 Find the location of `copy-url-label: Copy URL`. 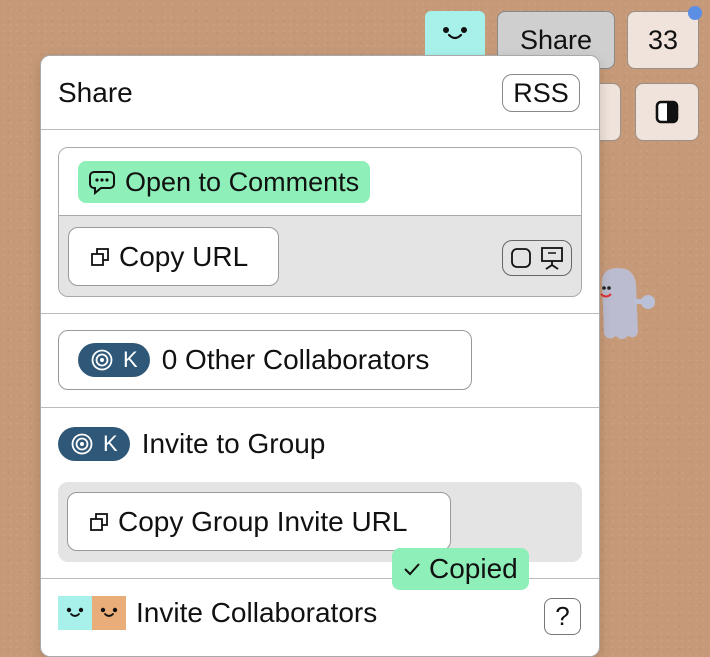

copy-url-label: Copy URL is located at coordinates (184, 256).